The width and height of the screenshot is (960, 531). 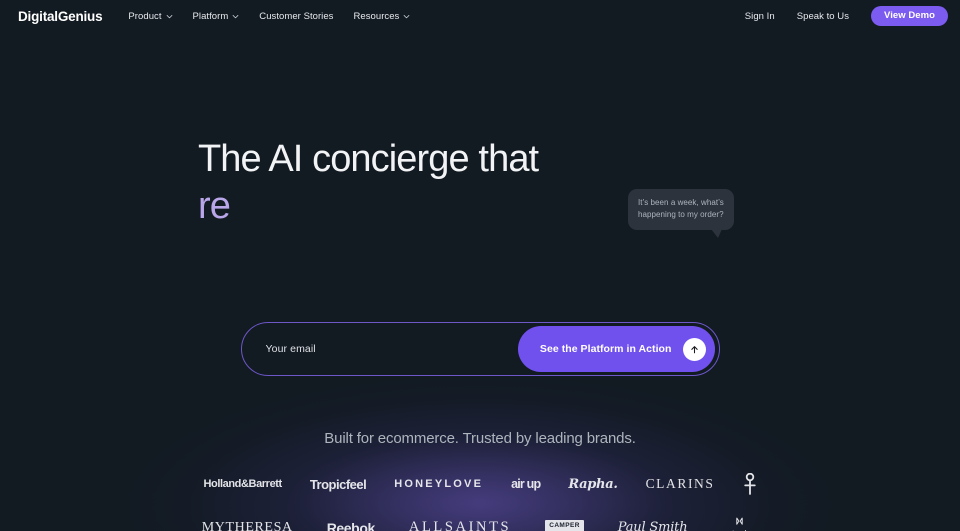 What do you see at coordinates (526, 484) in the screenshot?
I see `brand-logo-air-up: air up` at bounding box center [526, 484].